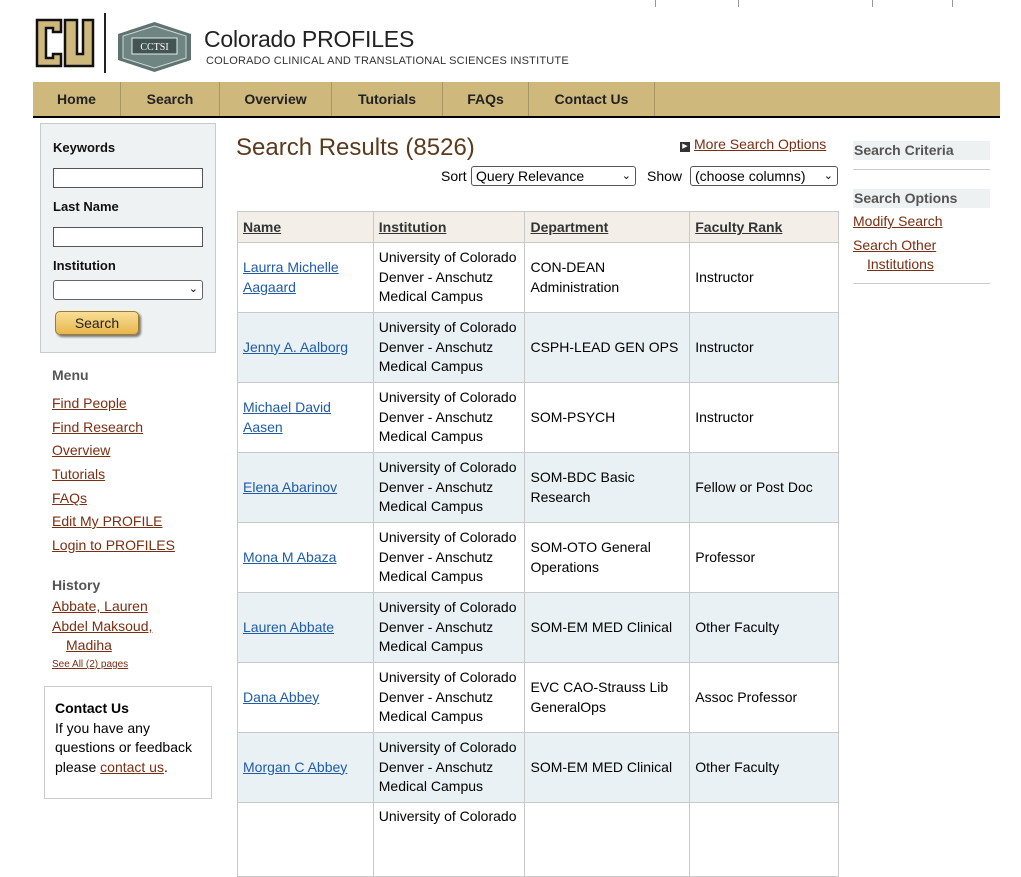  What do you see at coordinates (486, 99) in the screenshot?
I see `nav-faqs: FAQs` at bounding box center [486, 99].